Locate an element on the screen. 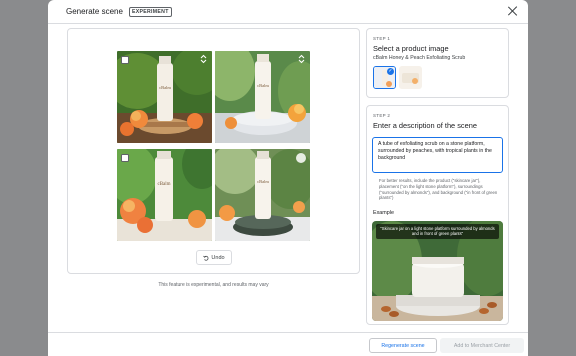 This screenshot has height=356, width=576. experiment-badge: EXPERIMENT is located at coordinates (150, 11).